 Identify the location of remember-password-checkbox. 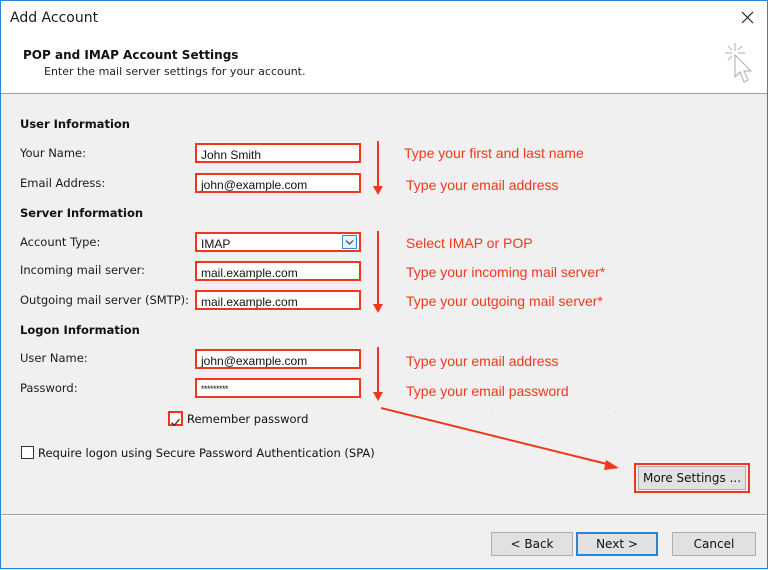
(175, 419).